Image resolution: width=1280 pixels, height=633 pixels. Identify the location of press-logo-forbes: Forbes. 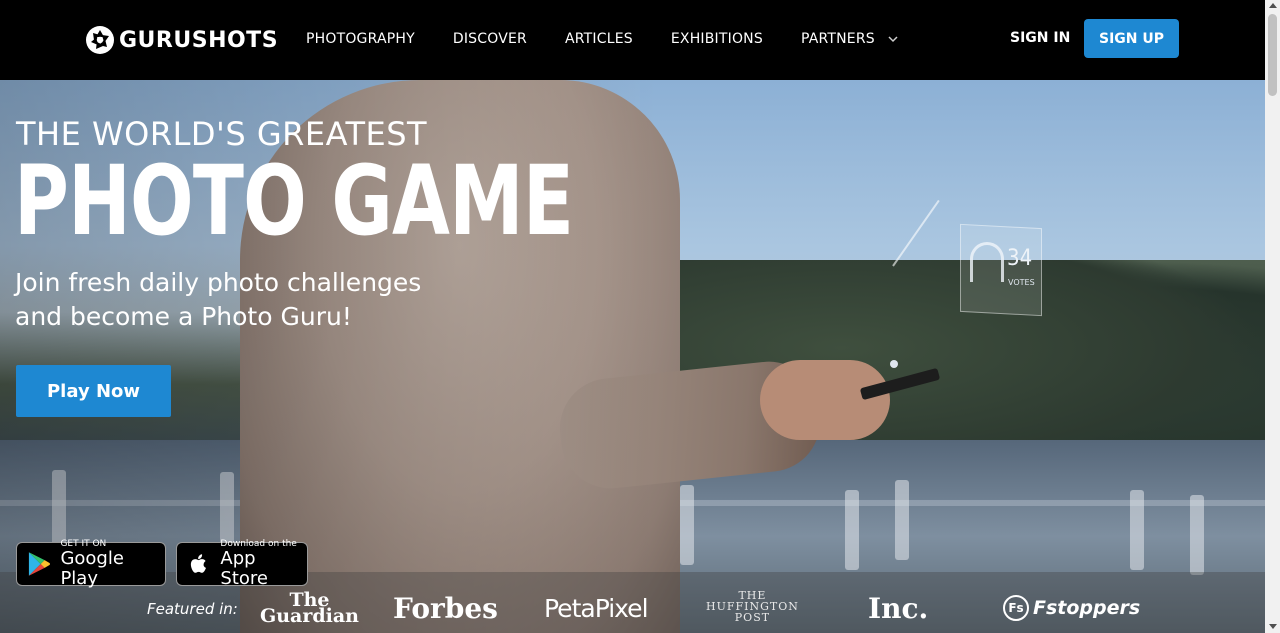
(445, 608).